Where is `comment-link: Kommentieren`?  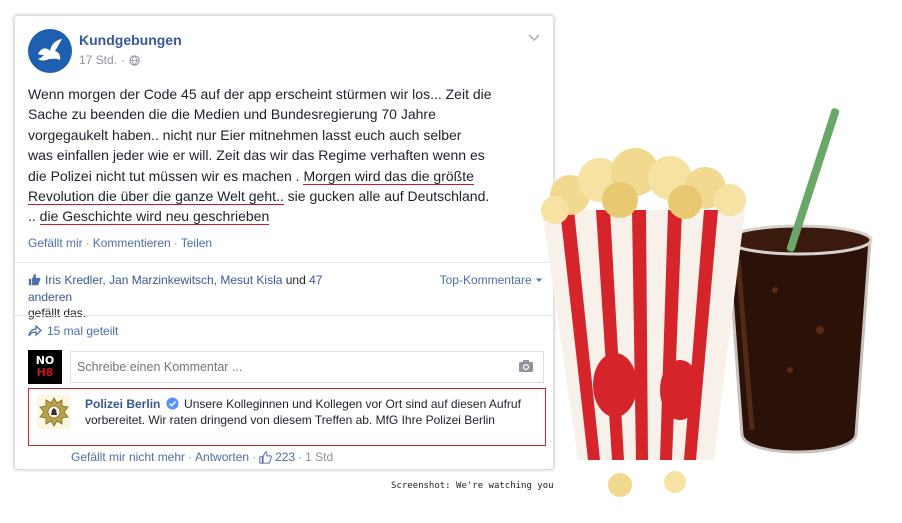 comment-link: Kommentieren is located at coordinates (132, 243).